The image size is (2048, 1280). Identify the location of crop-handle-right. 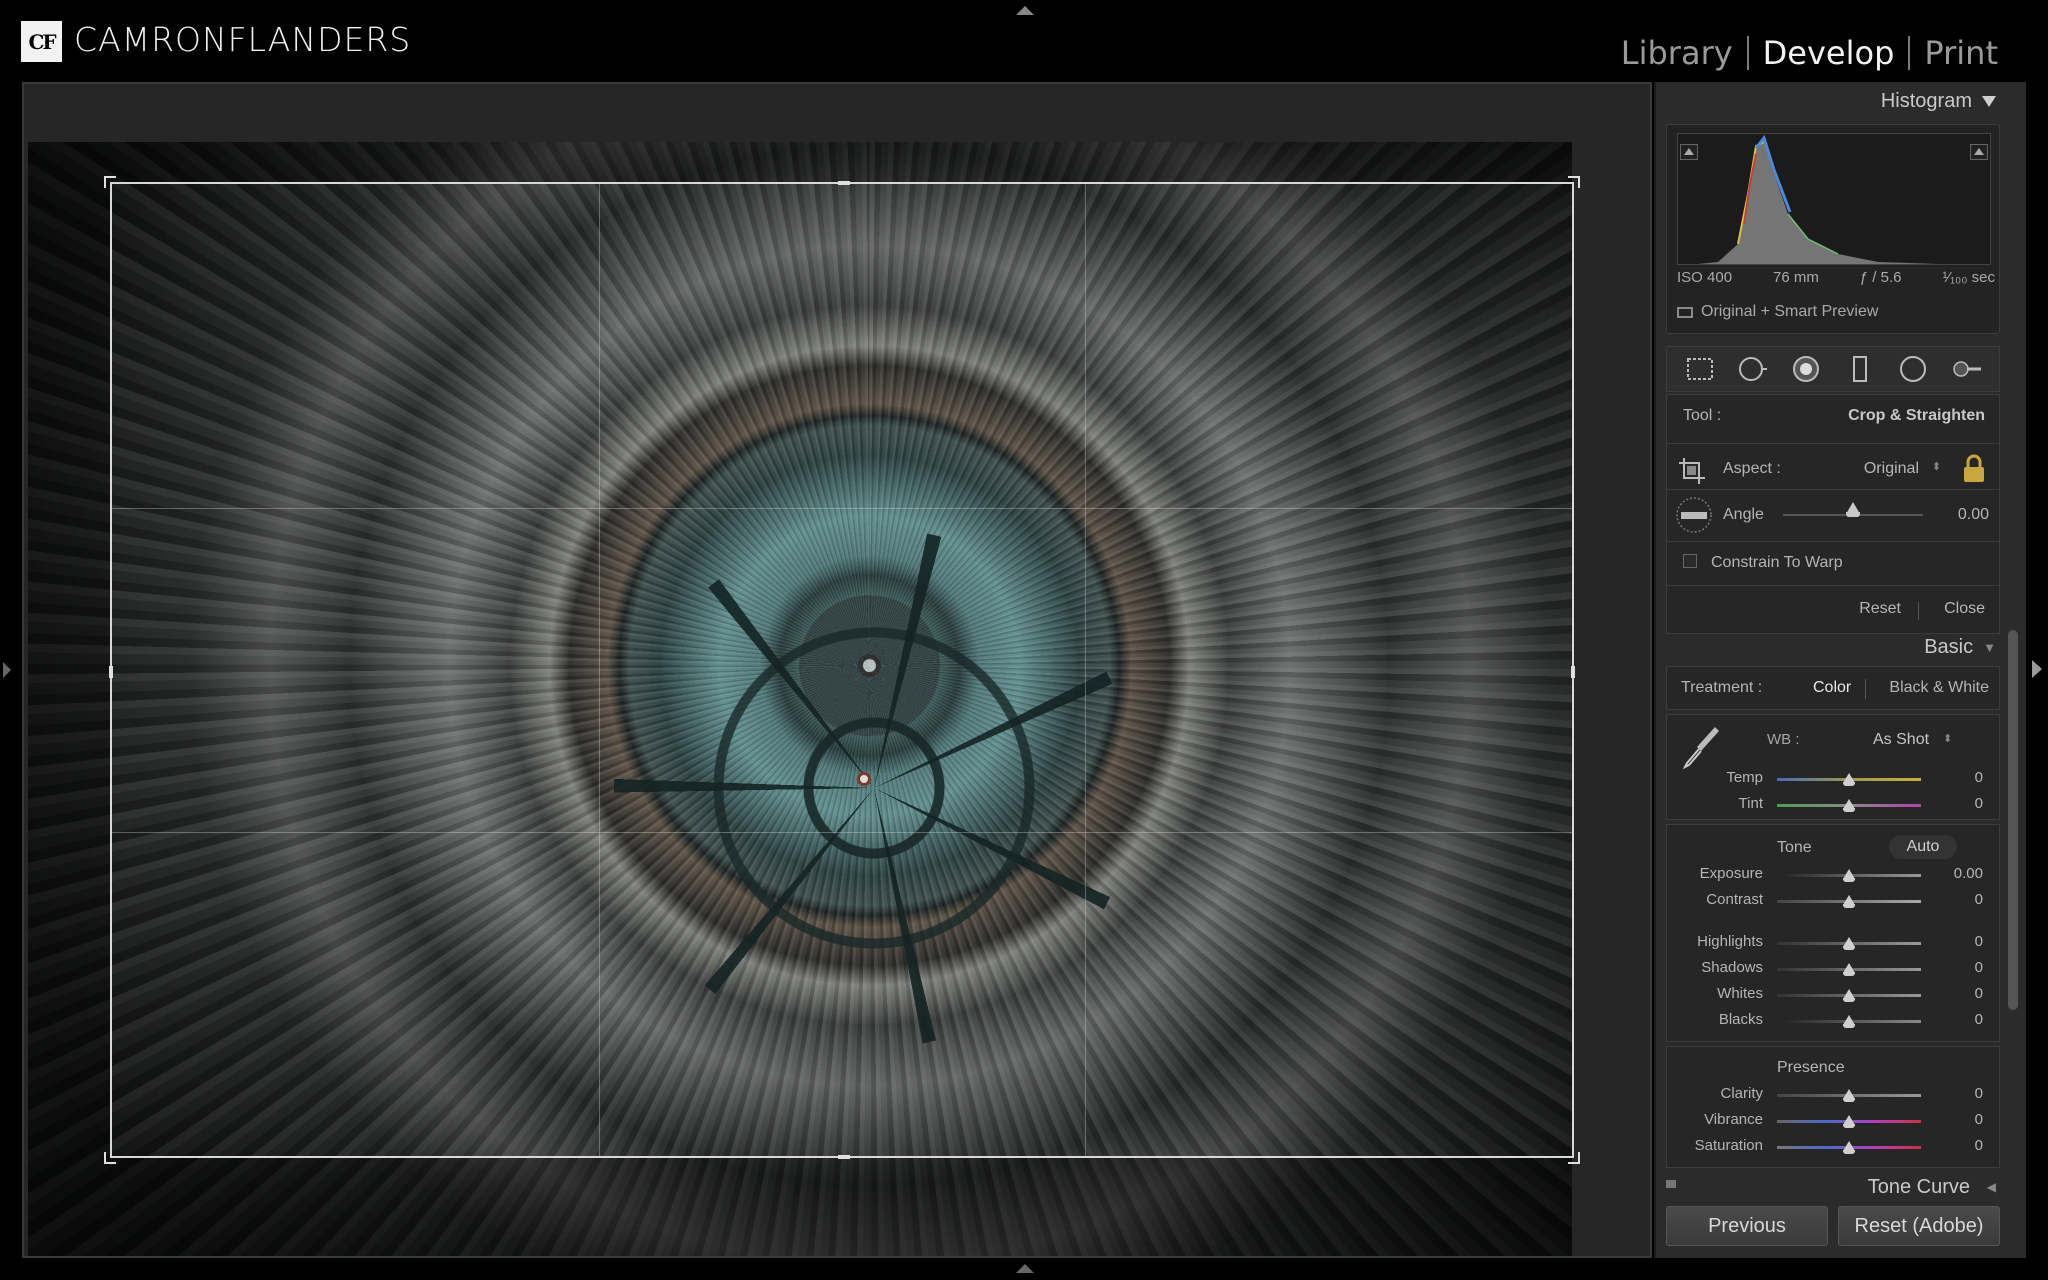
(1573, 672).